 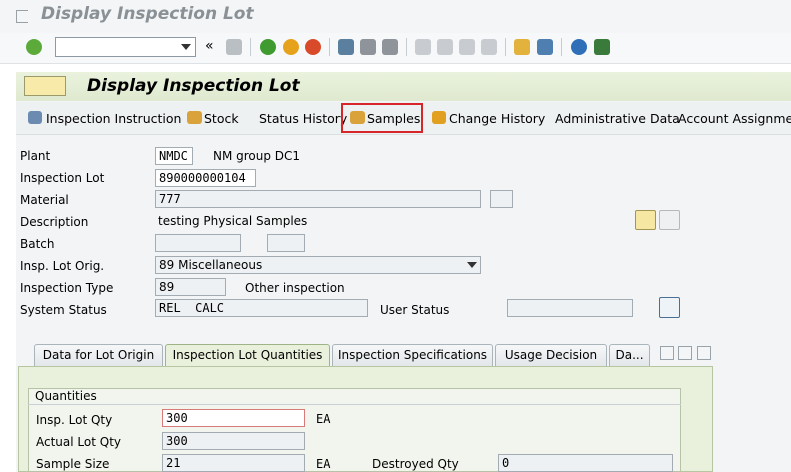 I want to click on inspection-type-field: 89, so click(x=190, y=287).